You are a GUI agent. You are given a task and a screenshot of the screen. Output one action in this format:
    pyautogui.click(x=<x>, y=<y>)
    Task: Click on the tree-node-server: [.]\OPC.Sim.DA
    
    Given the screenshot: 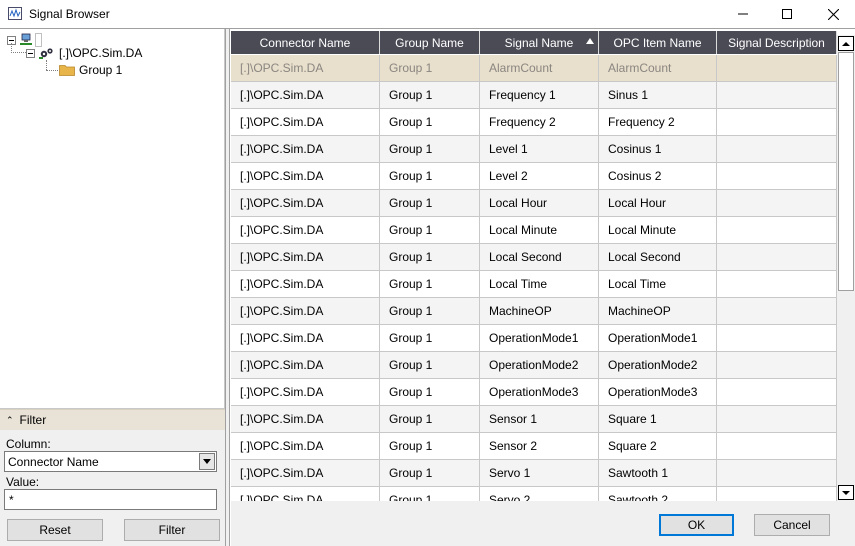 What is the action you would take?
    pyautogui.click(x=84, y=53)
    